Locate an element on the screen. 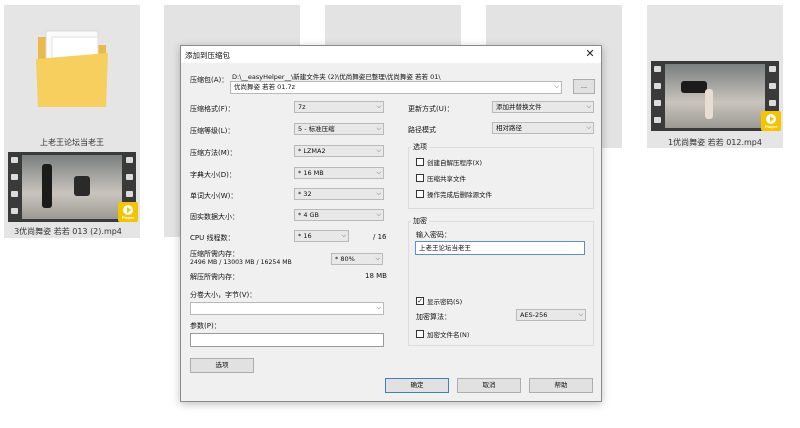  cancel-button: 取消 is located at coordinates (489, 385).